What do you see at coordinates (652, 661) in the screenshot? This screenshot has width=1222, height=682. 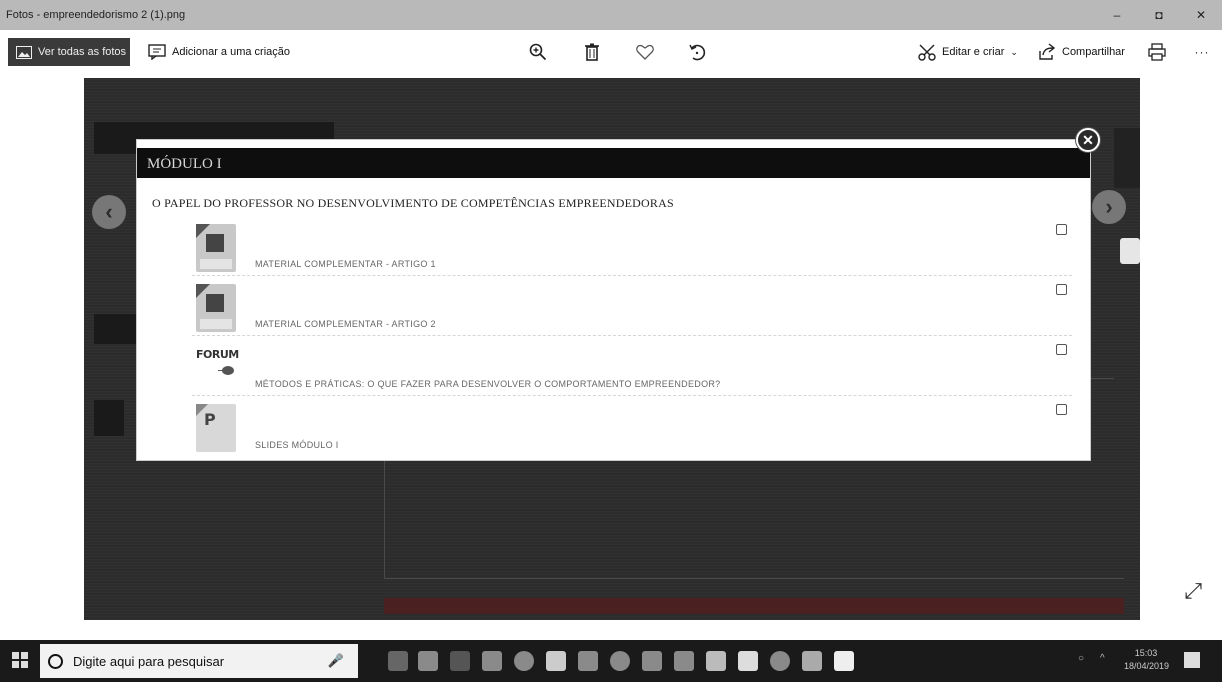 I see `excel-icon` at bounding box center [652, 661].